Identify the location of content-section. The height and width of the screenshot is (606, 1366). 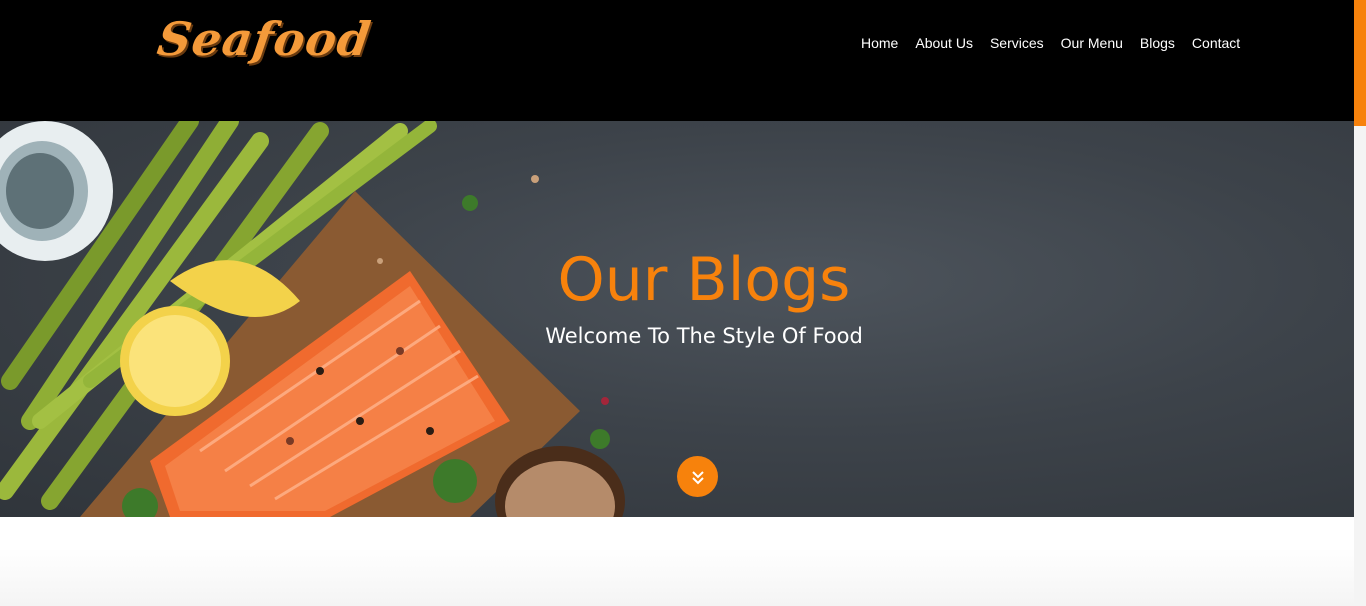
(677, 561).